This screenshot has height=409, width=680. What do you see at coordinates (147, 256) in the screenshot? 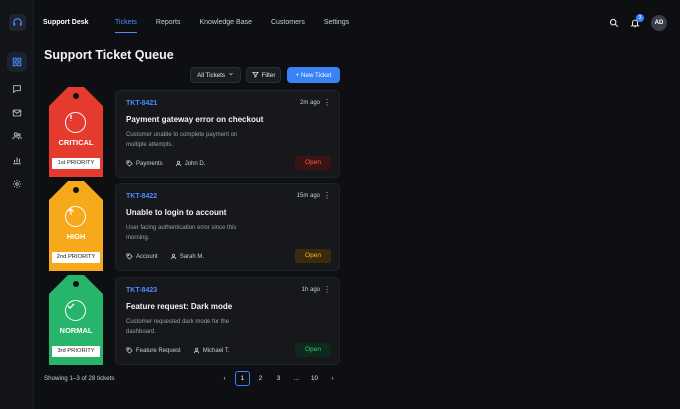
I see `ticket-category: Account` at bounding box center [147, 256].